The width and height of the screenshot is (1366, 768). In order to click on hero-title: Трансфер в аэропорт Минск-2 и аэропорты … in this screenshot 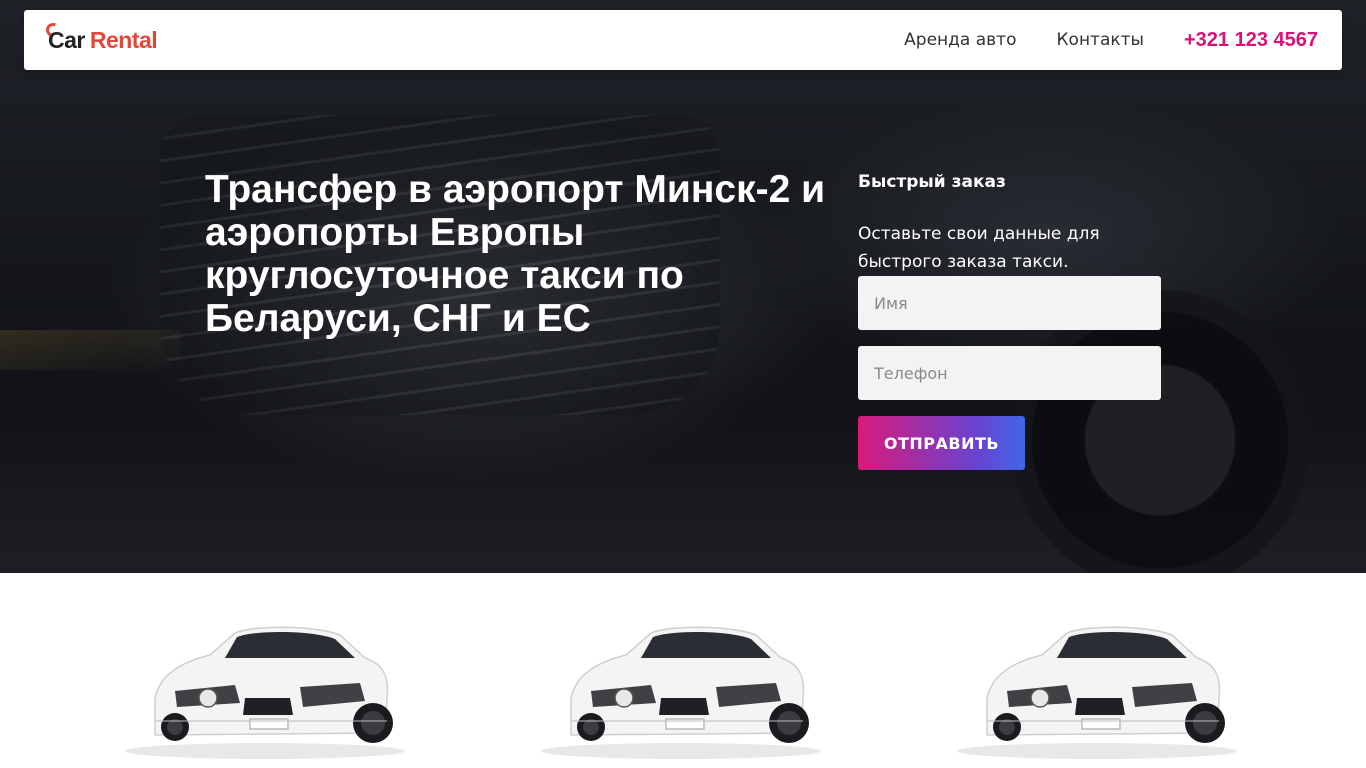, I will do `click(515, 254)`.